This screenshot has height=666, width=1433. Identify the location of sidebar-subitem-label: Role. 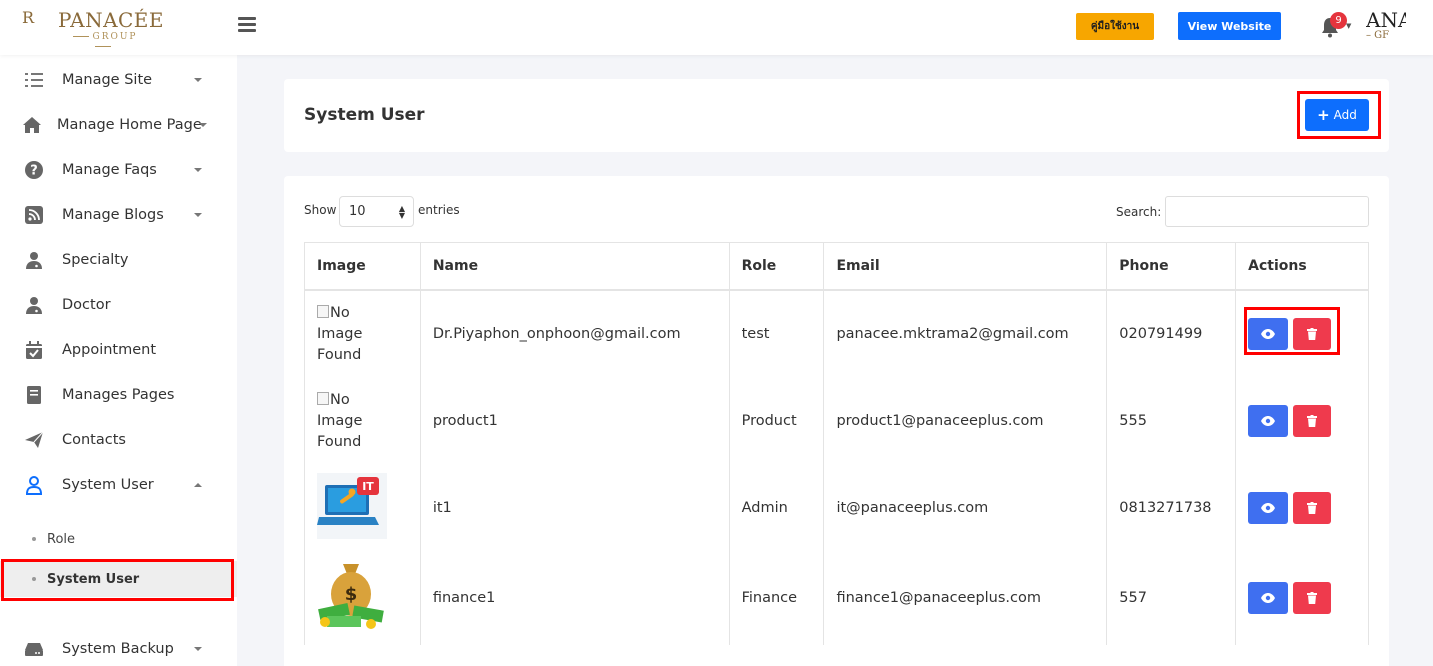
(61, 539).